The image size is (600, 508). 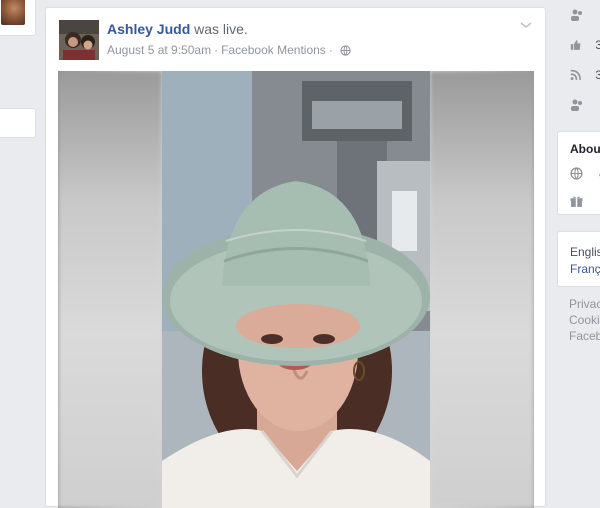 What do you see at coordinates (575, 45) in the screenshot?
I see `thumbs-up-icon` at bounding box center [575, 45].